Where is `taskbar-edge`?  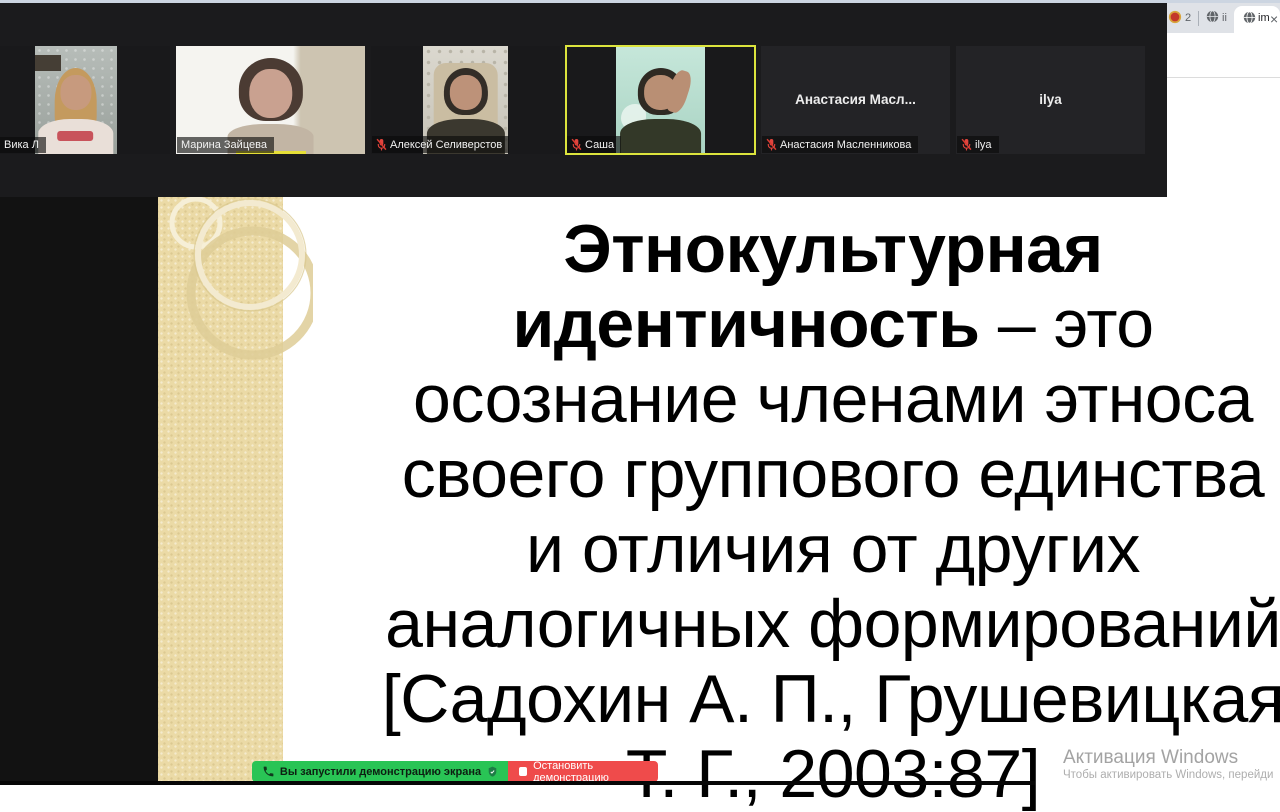
taskbar-edge is located at coordinates (517, 783).